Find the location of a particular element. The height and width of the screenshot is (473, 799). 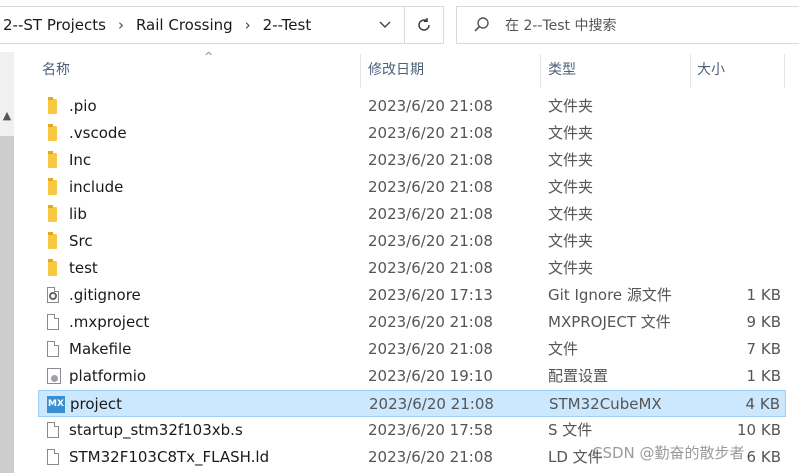

file-name: .vscode is located at coordinates (98, 133).